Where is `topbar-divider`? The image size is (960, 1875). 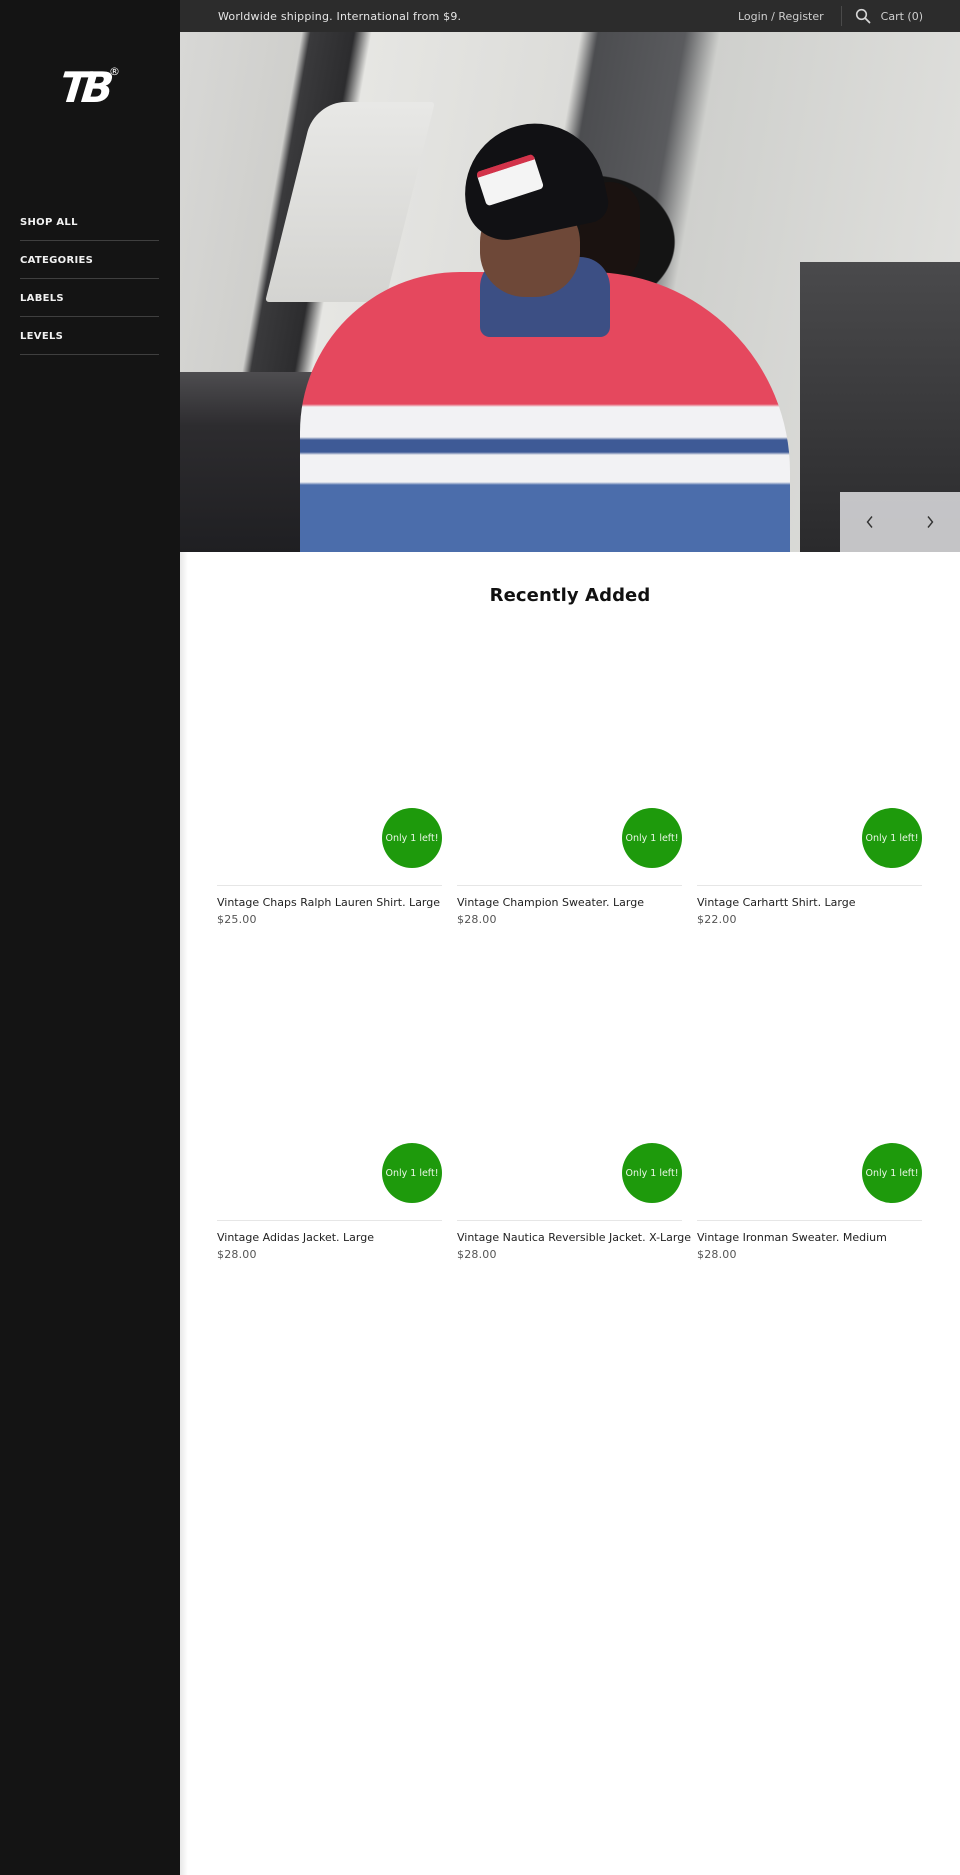 topbar-divider is located at coordinates (841, 16).